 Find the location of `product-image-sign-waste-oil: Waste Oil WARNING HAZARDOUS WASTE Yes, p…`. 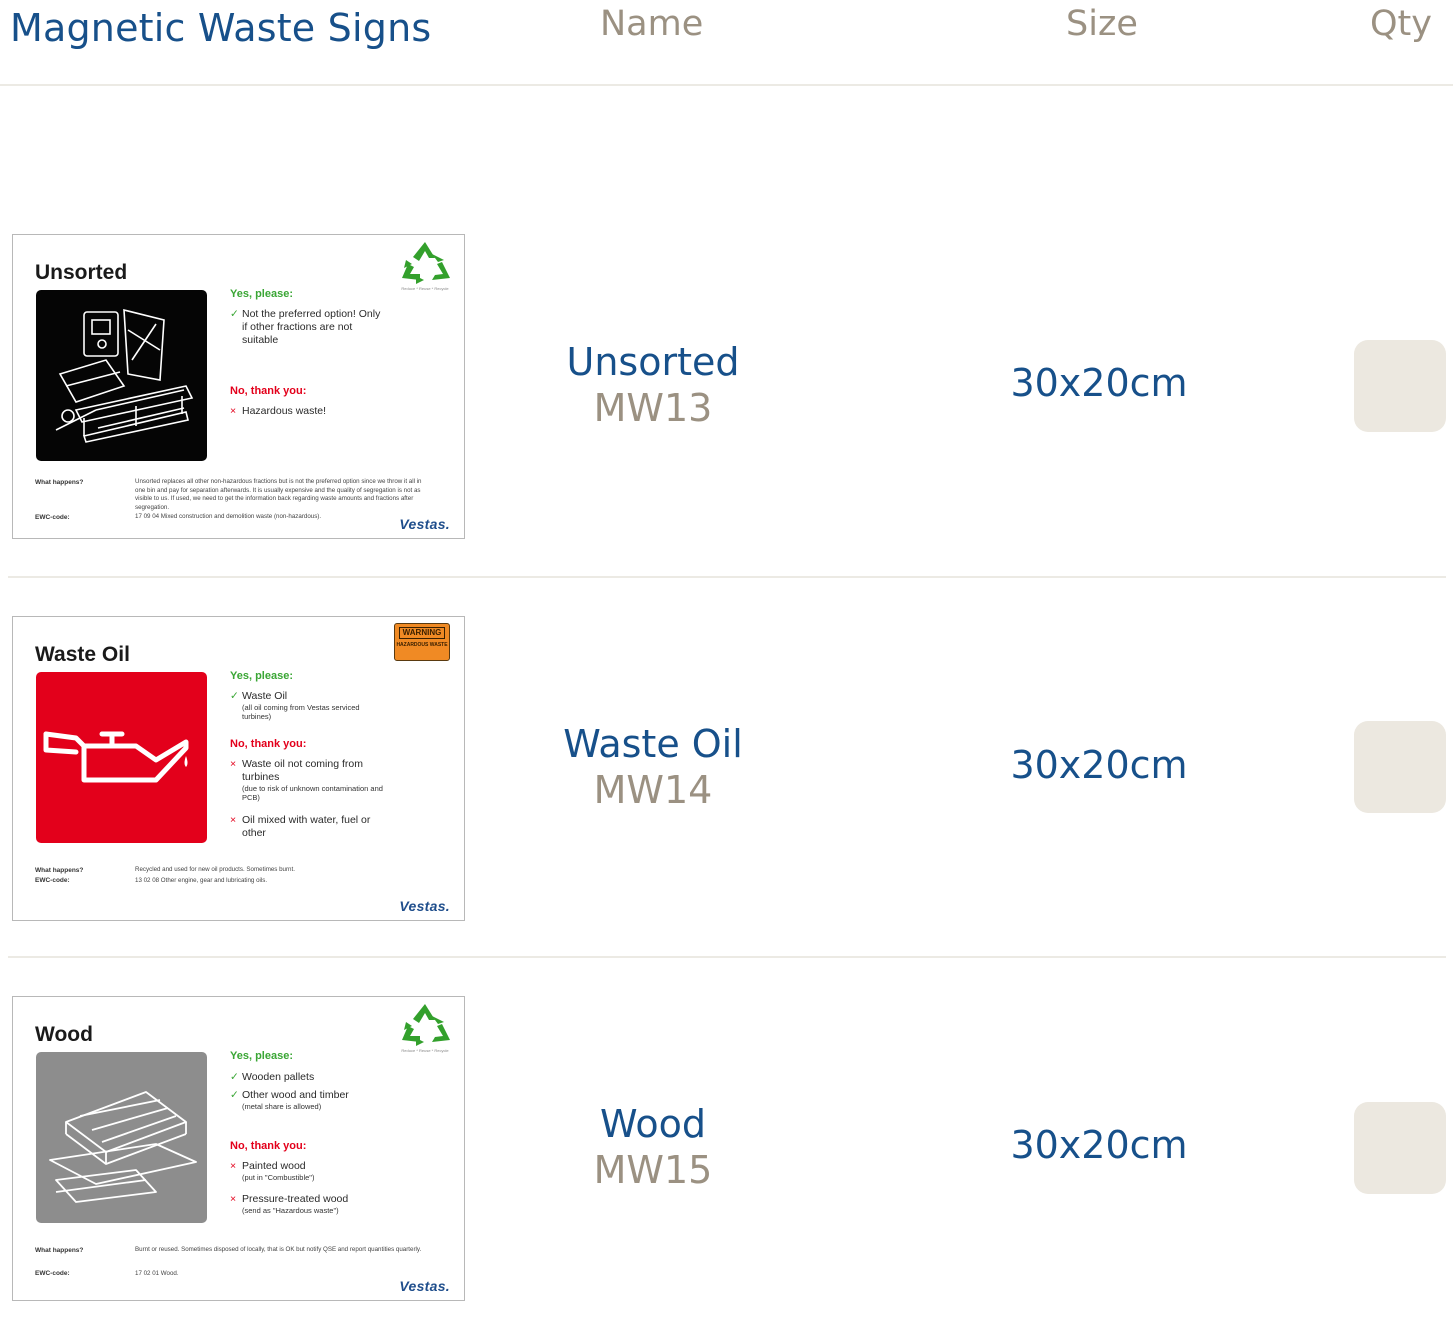

product-image-sign-waste-oil: Waste Oil WARNING HAZARDOUS WASTE Yes, p… is located at coordinates (238, 768).